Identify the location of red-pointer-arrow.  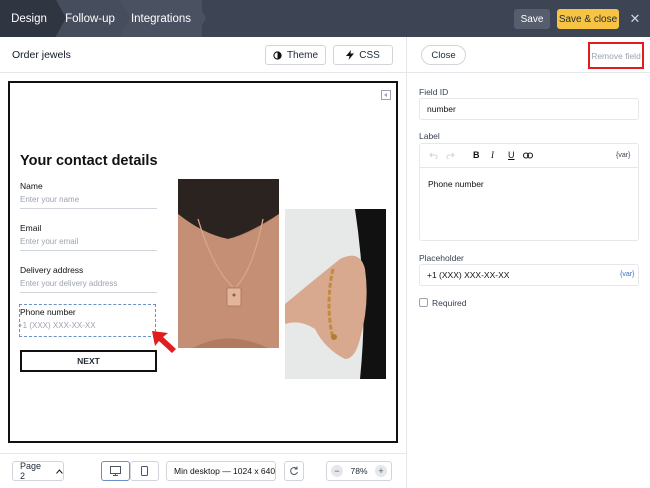
(164, 342).